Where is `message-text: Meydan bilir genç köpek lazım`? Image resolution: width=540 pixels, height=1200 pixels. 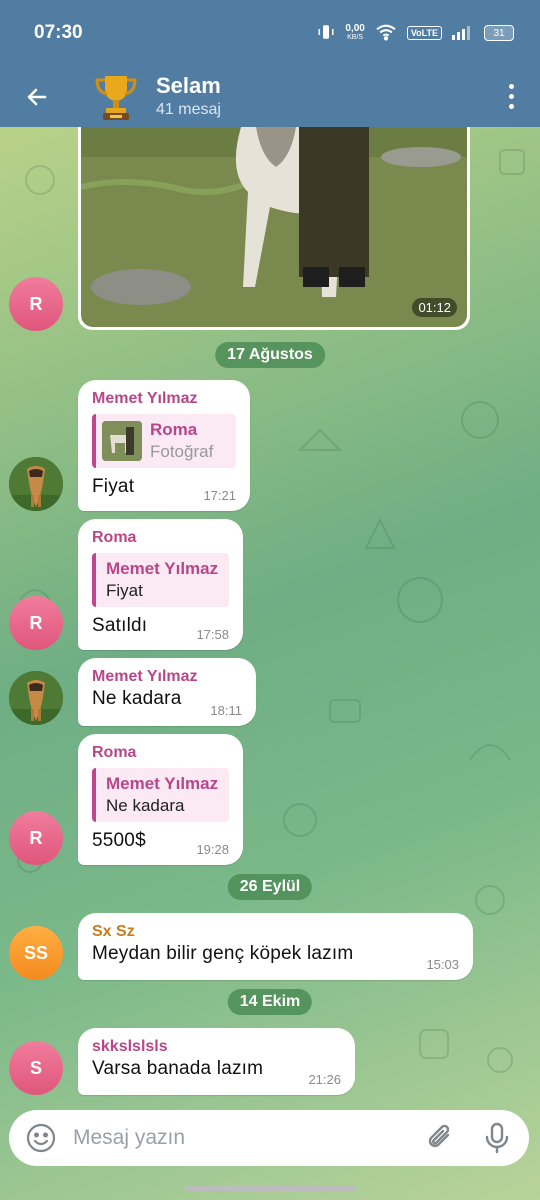
message-text: Meydan bilir genç köpek lazım is located at coordinates (223, 953).